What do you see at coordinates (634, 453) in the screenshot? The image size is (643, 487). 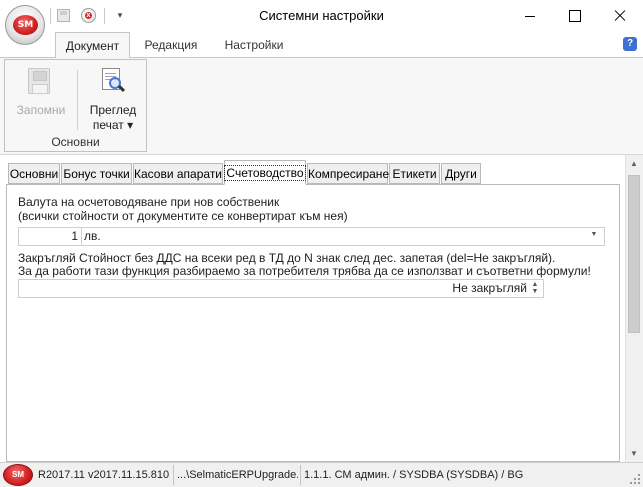 I see `scroll-down-icon: ▼` at bounding box center [634, 453].